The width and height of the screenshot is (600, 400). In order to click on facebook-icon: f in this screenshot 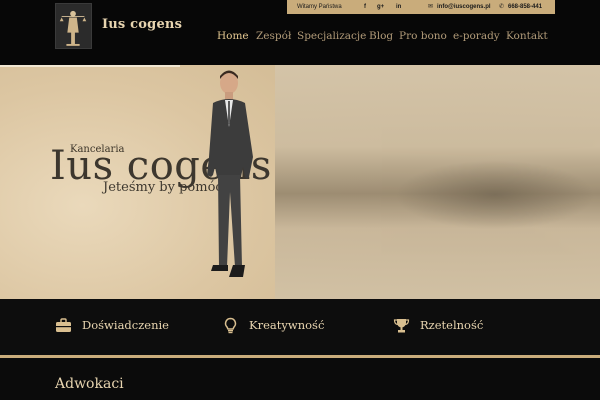, I will do `click(365, 7)`.